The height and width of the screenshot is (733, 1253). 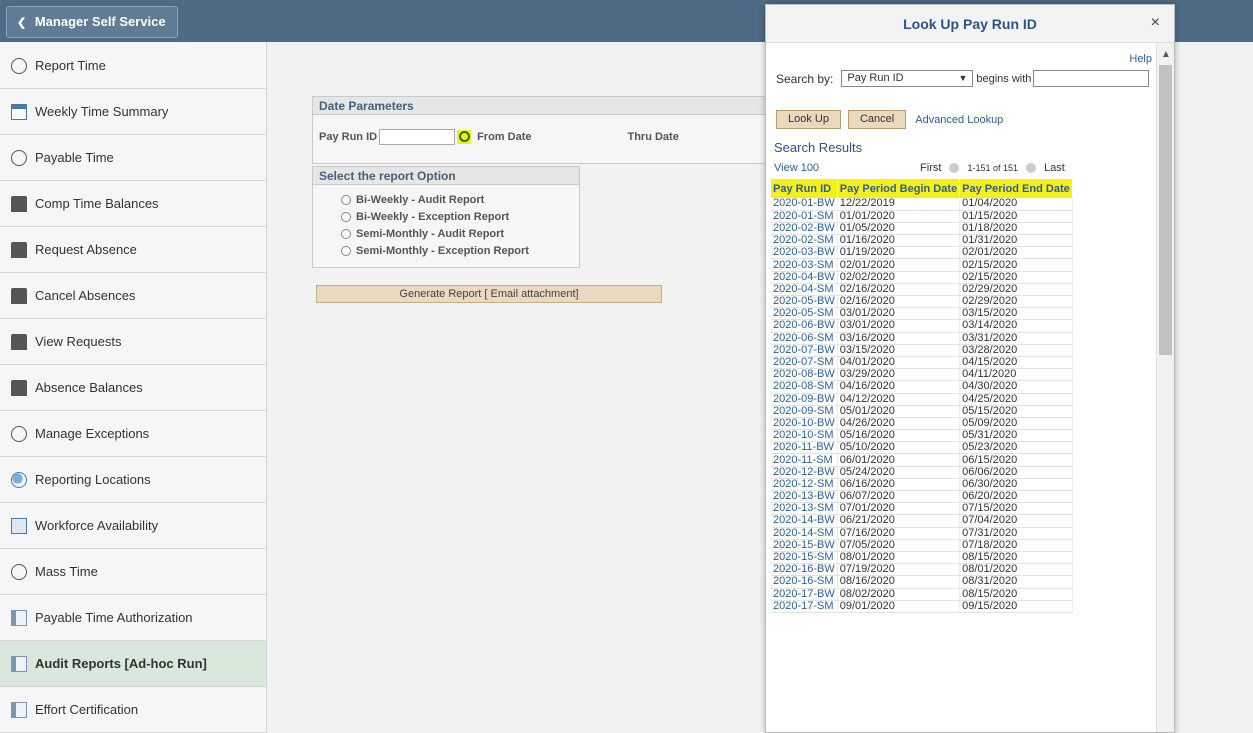 What do you see at coordinates (922, 265) in the screenshot?
I see `table-row: 2020-03-SM 02/01/2020 02/15/2020` at bounding box center [922, 265].